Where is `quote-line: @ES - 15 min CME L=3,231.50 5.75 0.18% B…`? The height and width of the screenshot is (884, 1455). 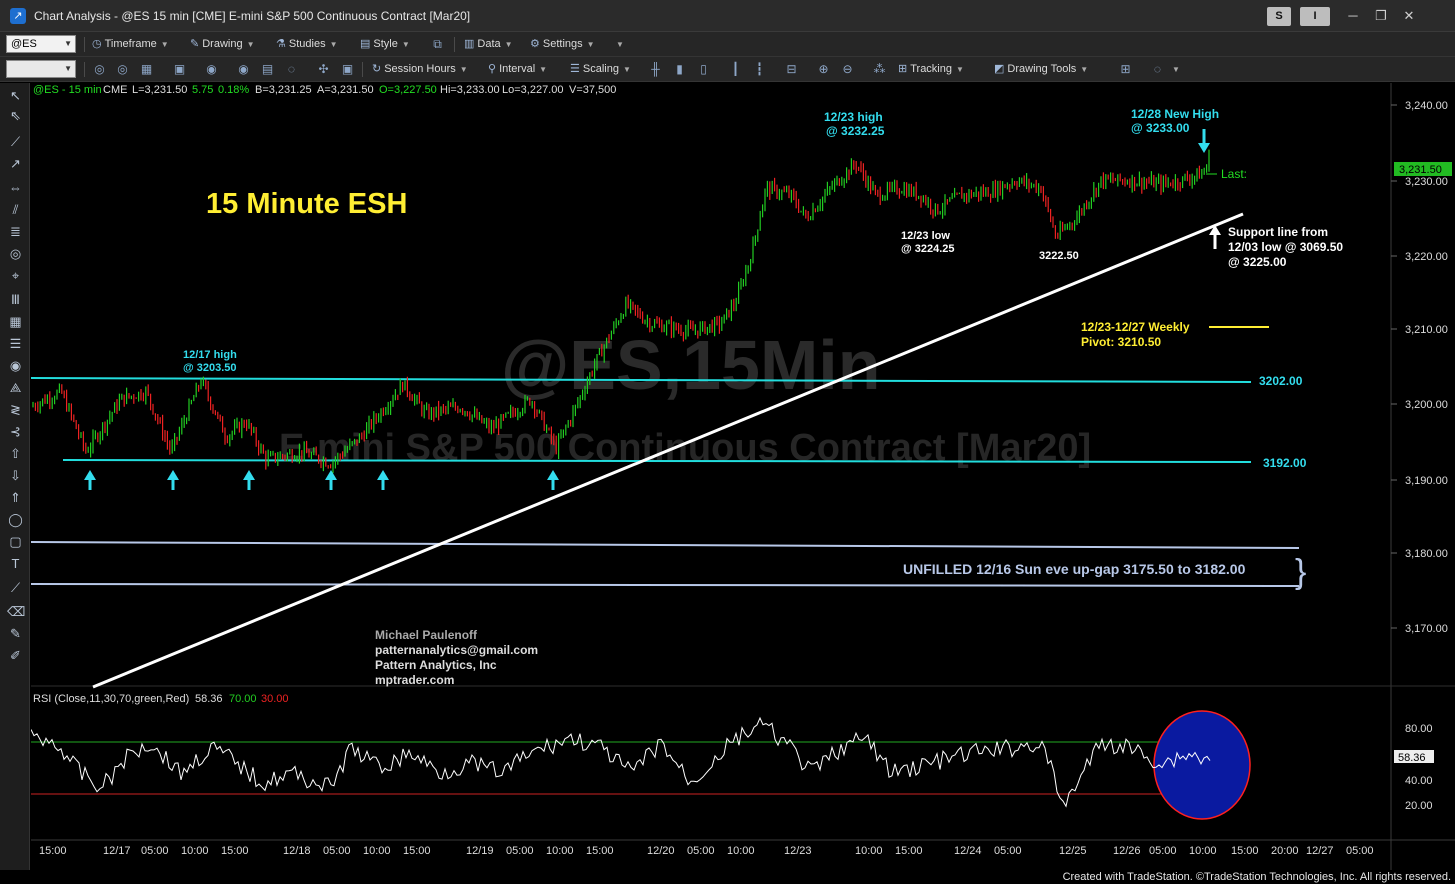 quote-line: @ES - 15 min CME L=3,231.50 5.75 0.18% B… is located at coordinates (324, 90).